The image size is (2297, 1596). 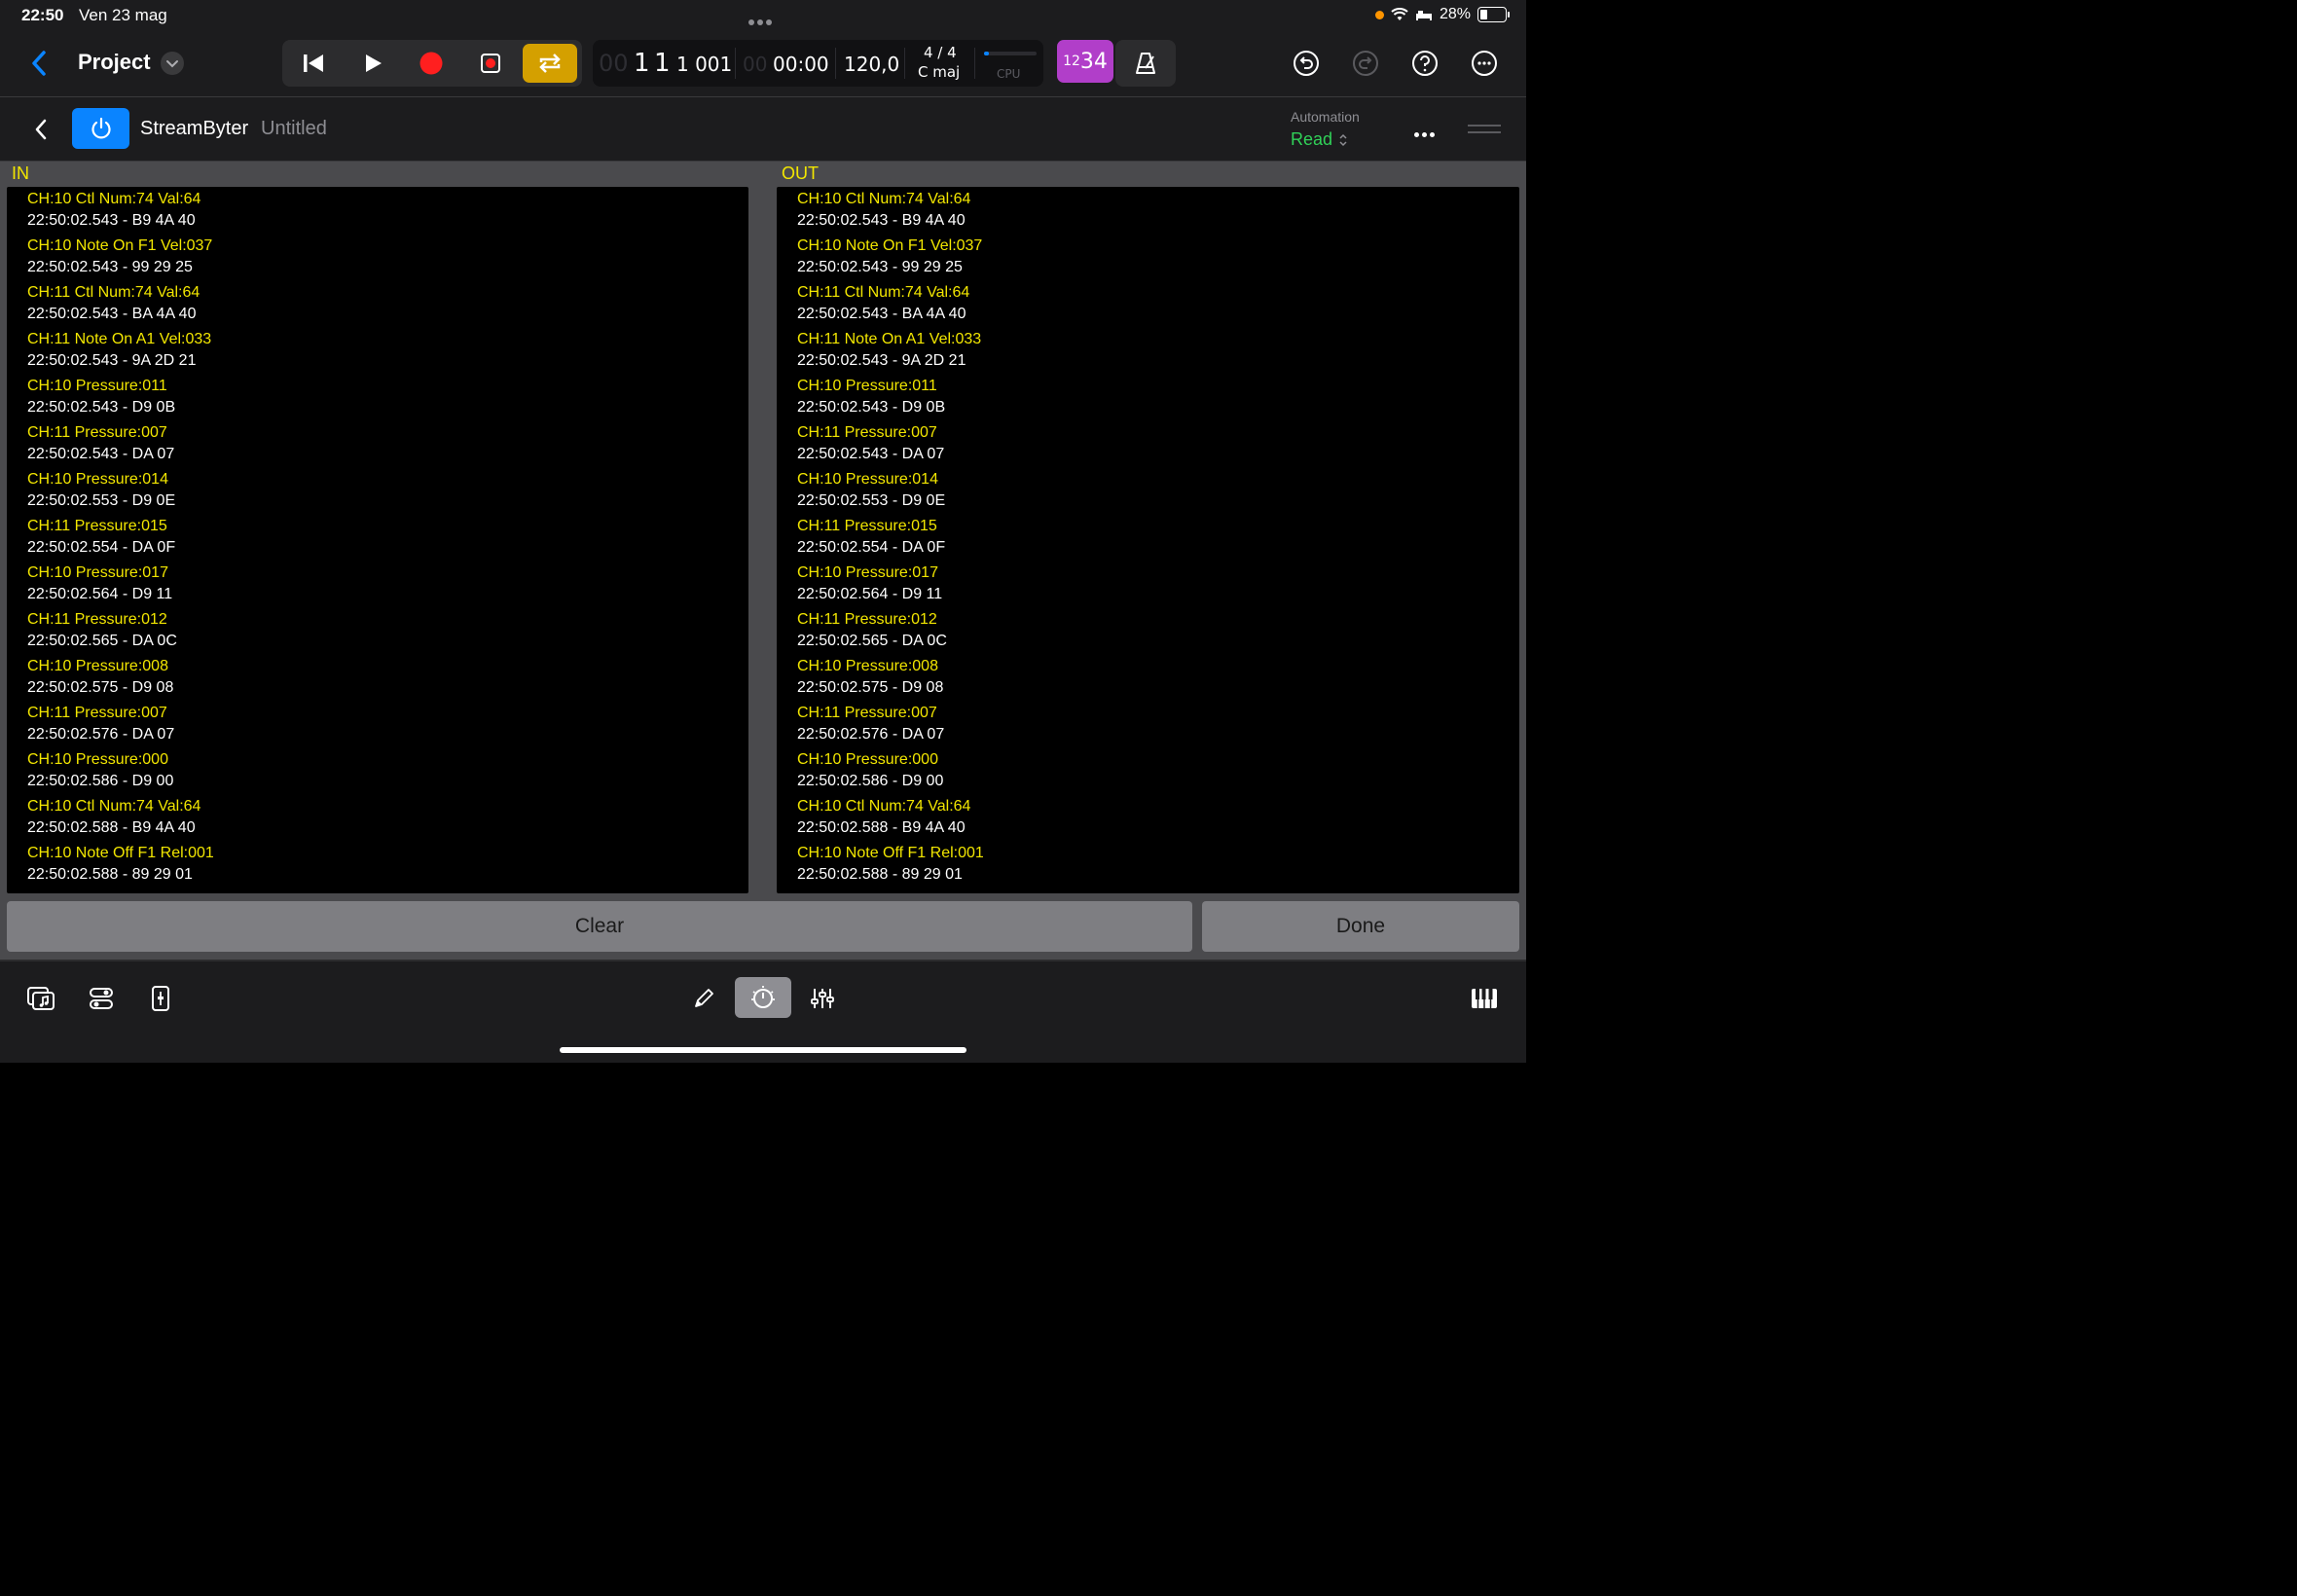 What do you see at coordinates (1011, 53) in the screenshot?
I see `cpu-meter` at bounding box center [1011, 53].